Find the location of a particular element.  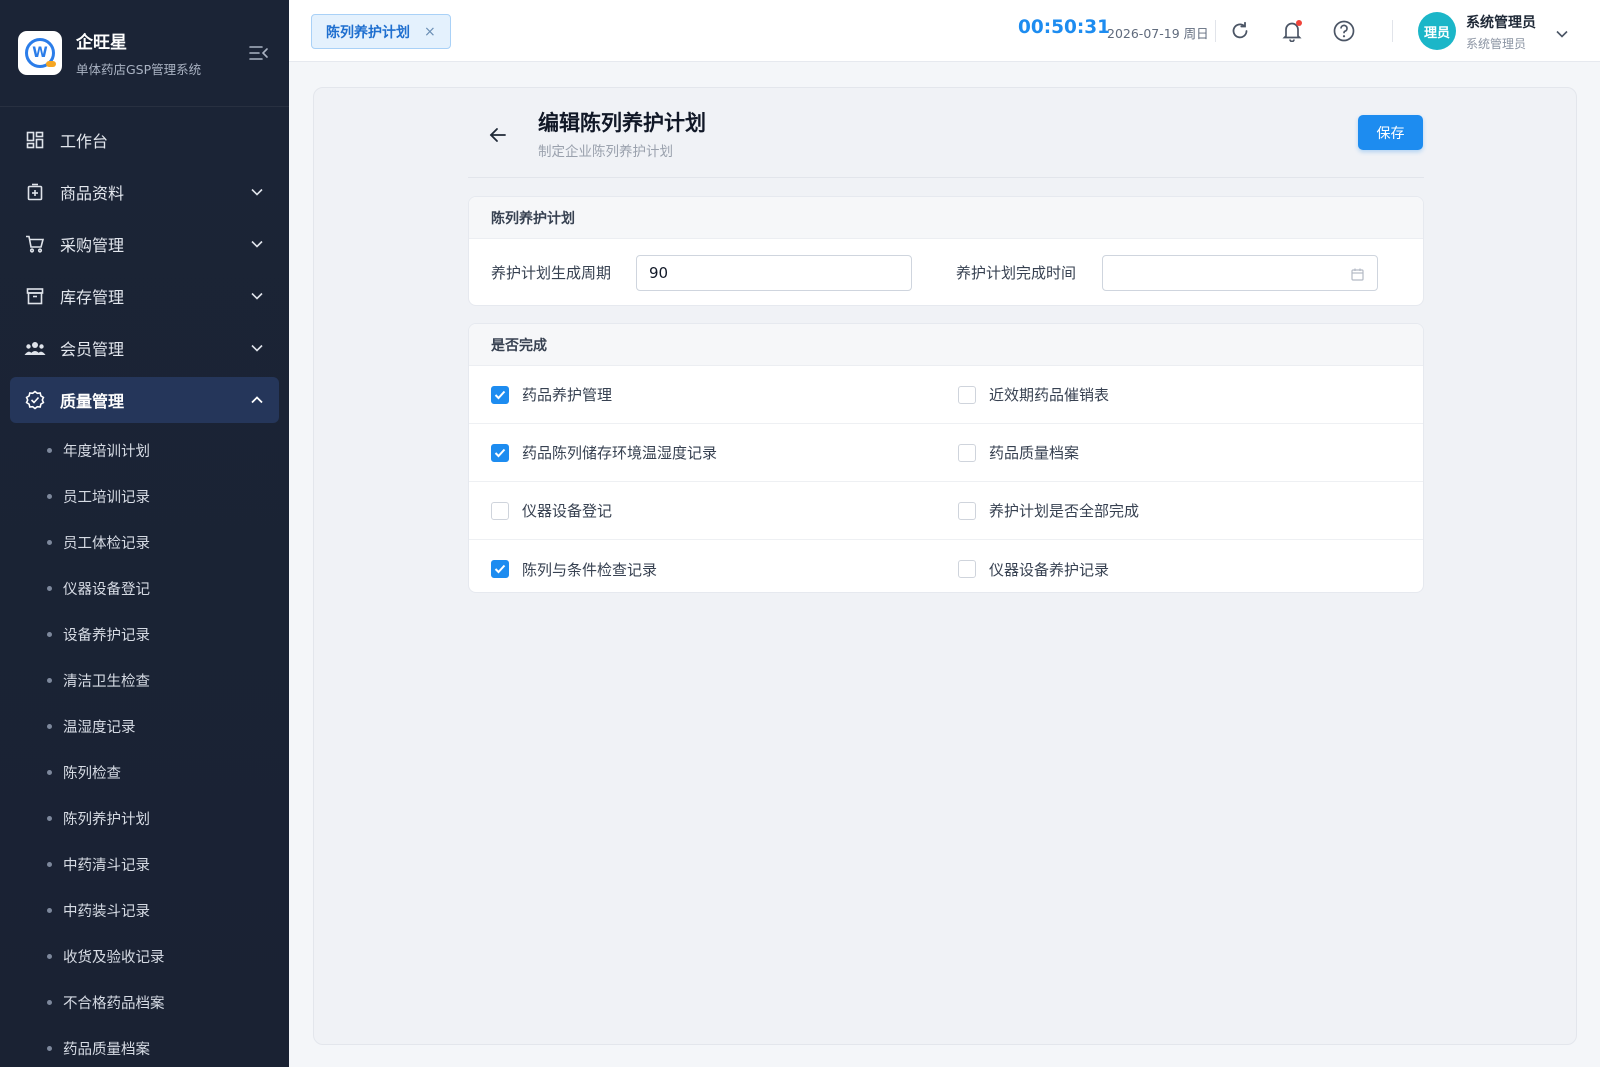

tab-label: 陈列养护计划 is located at coordinates (368, 32).